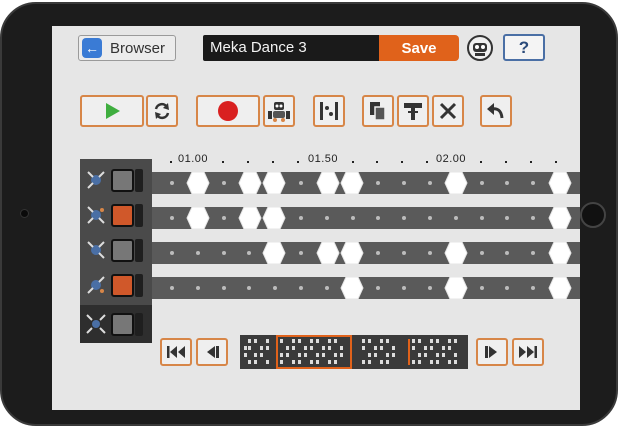 This screenshot has width=620, height=429. Describe the element at coordinates (176, 352) in the screenshot. I see `skip-to-start-button` at that location.